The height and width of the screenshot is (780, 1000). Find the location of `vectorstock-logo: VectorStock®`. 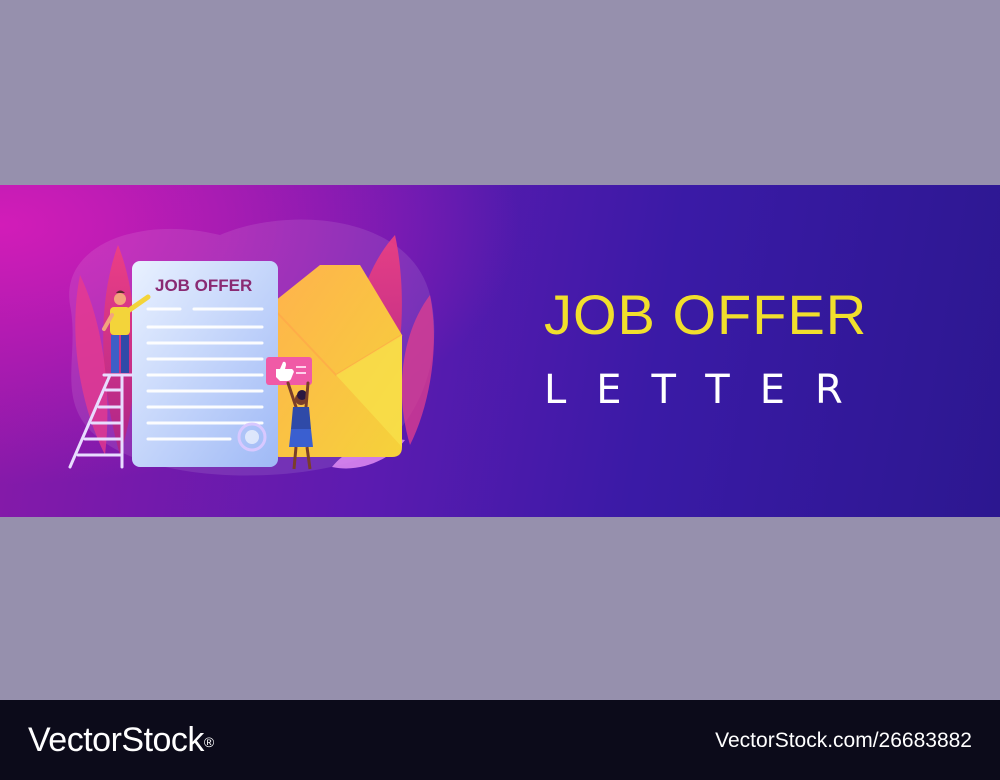

vectorstock-logo: VectorStock® is located at coordinates (121, 740).